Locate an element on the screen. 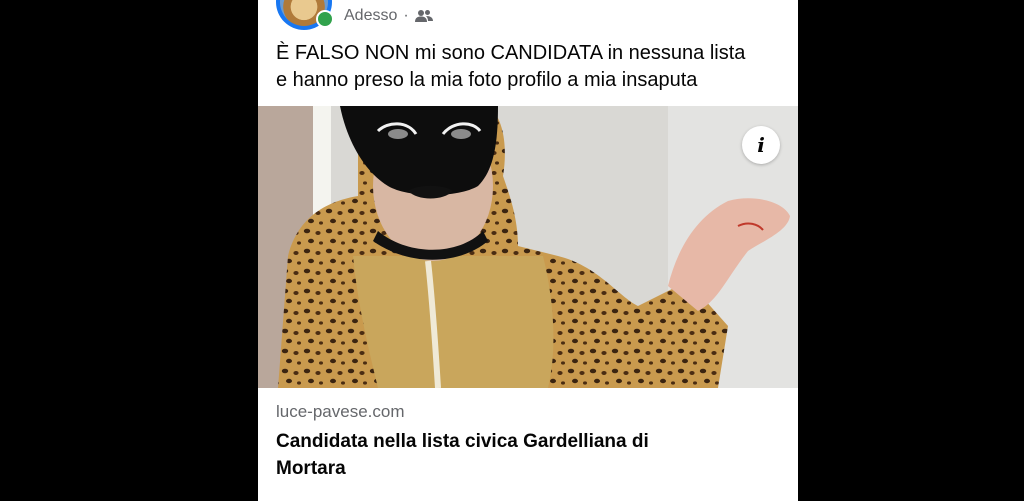 This screenshot has height=501, width=1024. online-status-dot is located at coordinates (325, 19).